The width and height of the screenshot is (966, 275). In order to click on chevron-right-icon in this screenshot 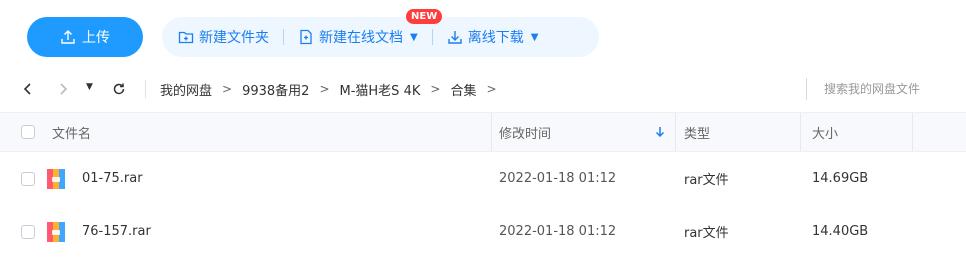, I will do `click(64, 89)`.